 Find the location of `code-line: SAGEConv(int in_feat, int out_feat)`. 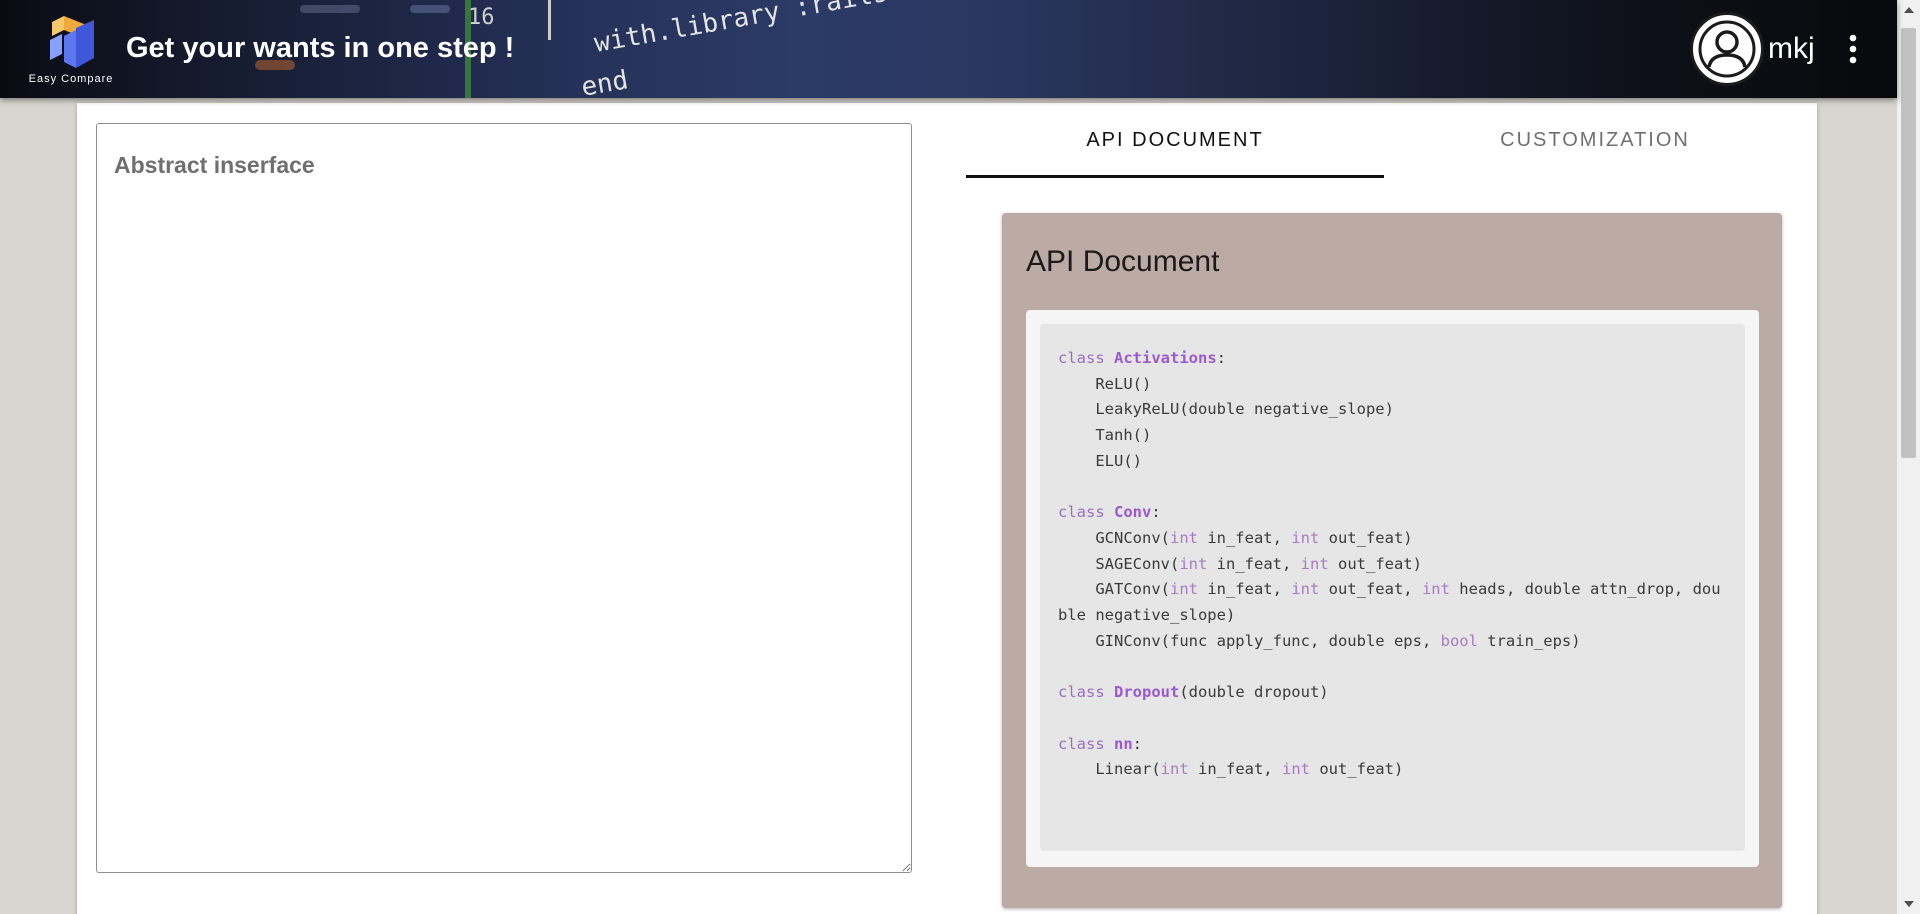

code-line: SAGEConv(int in_feat, int out_feat) is located at coordinates (1392, 565).